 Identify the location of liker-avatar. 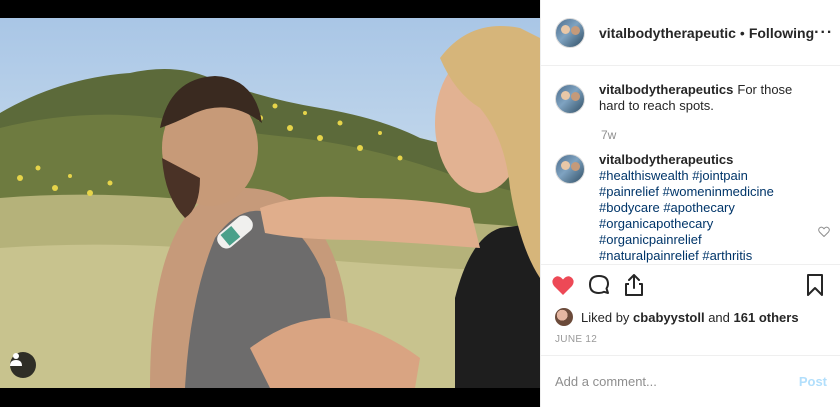
(564, 317).